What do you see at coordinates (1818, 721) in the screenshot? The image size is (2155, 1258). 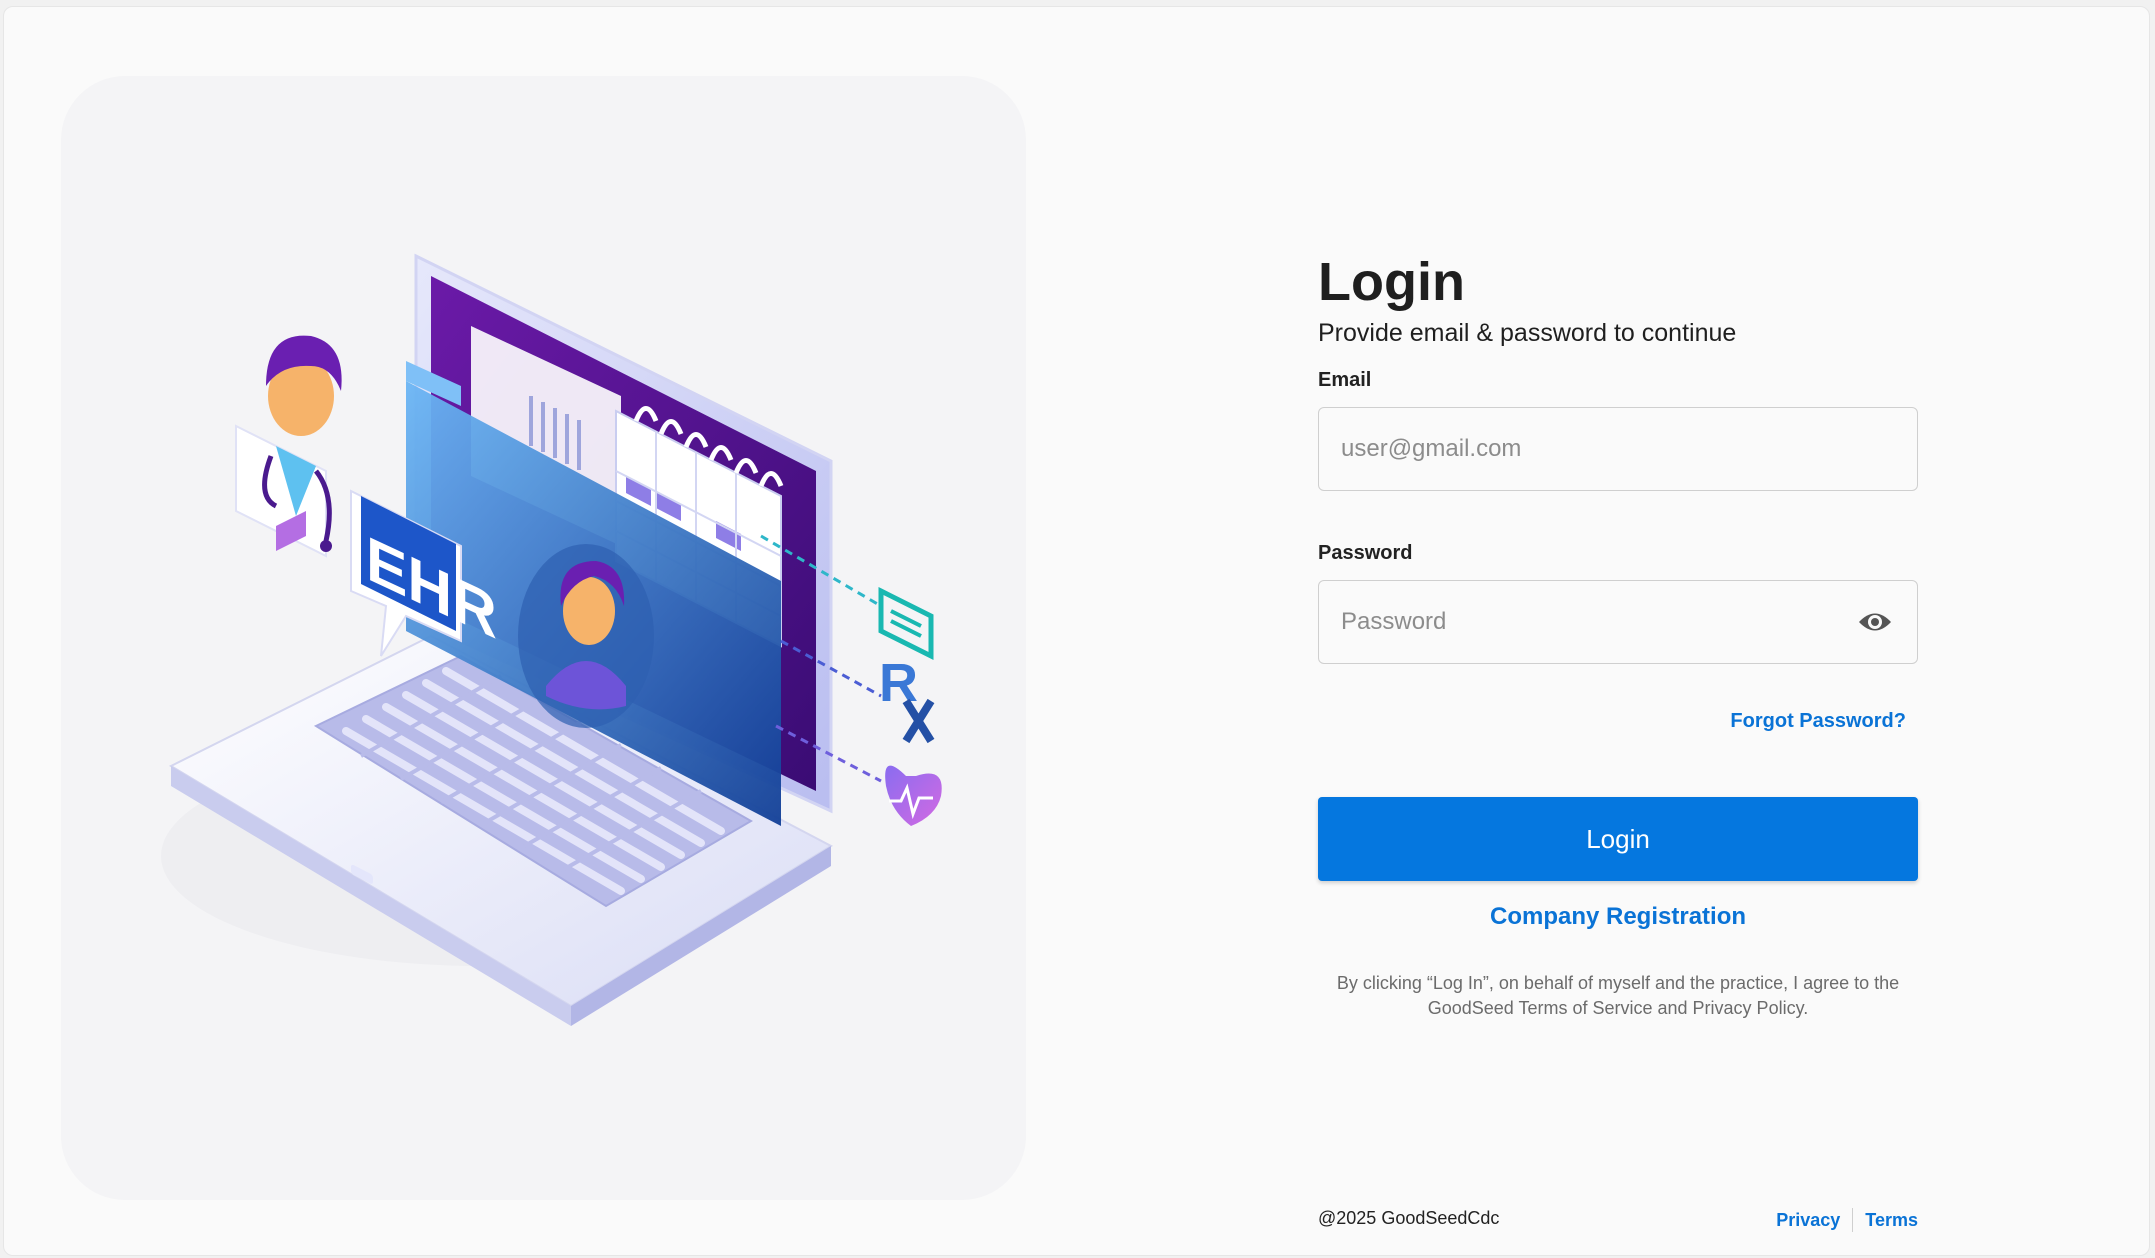 I see `forgot-password-link: Forgot Password?` at bounding box center [1818, 721].